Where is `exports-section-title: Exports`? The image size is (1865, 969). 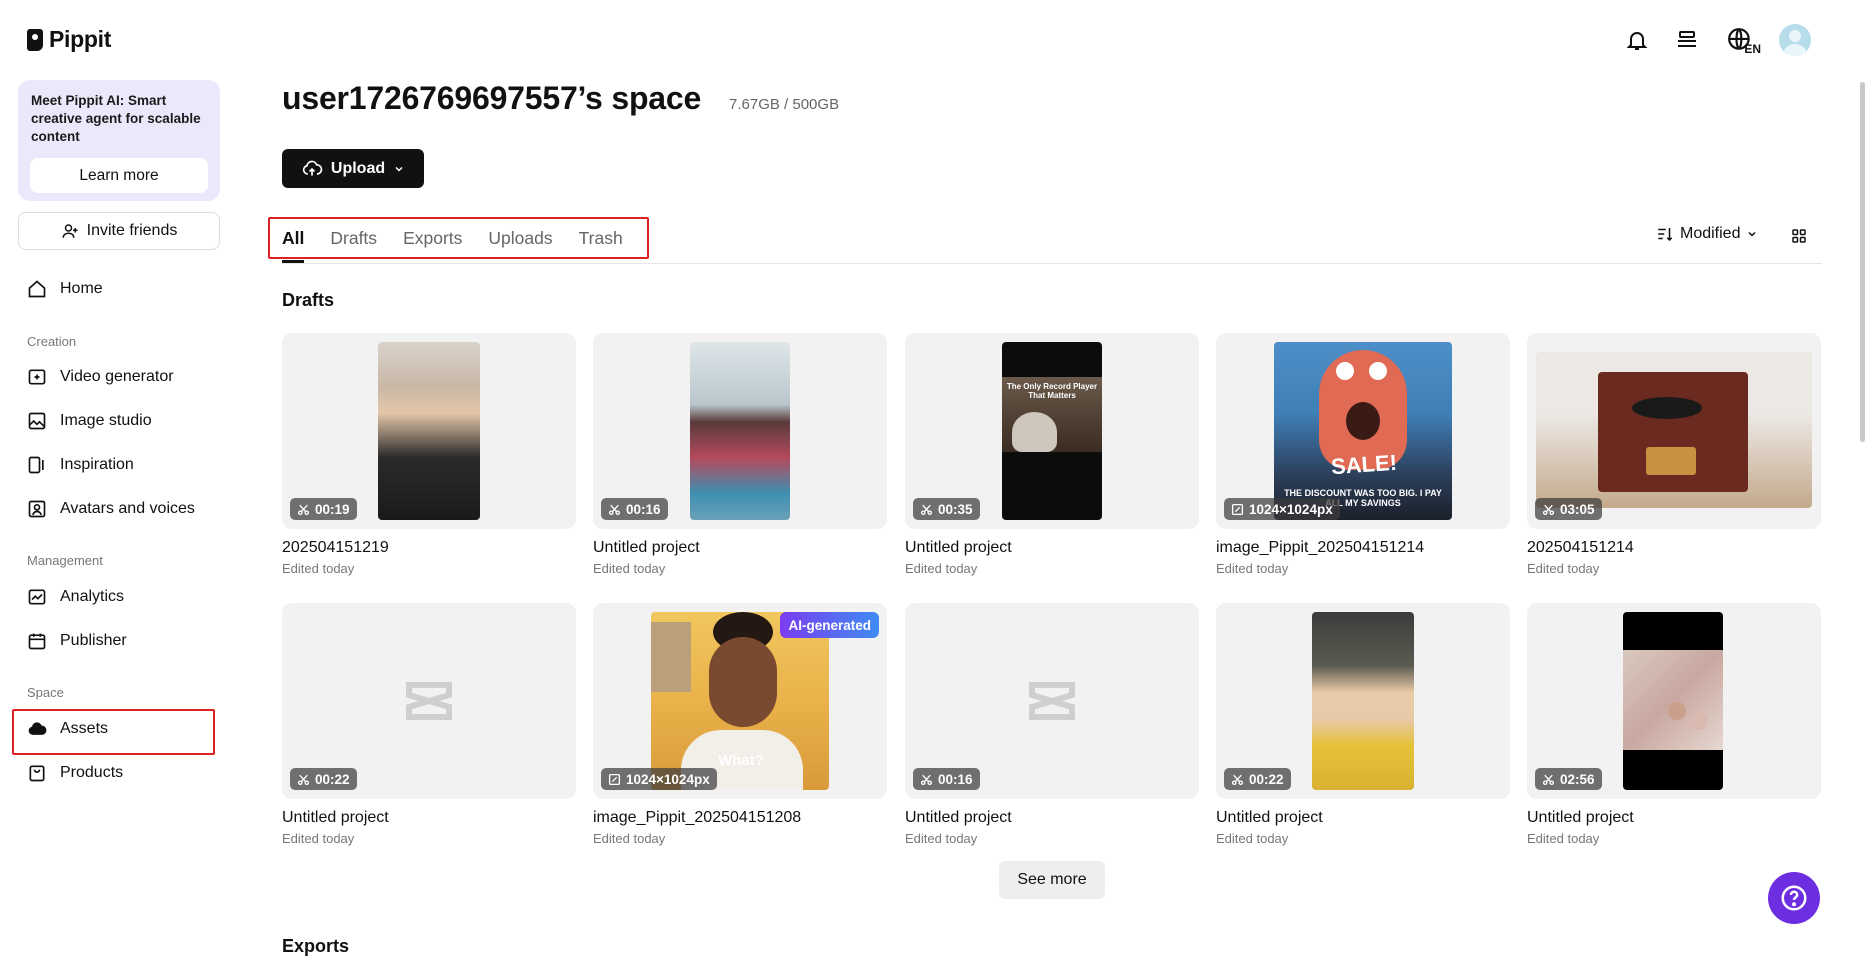 exports-section-title: Exports is located at coordinates (316, 946).